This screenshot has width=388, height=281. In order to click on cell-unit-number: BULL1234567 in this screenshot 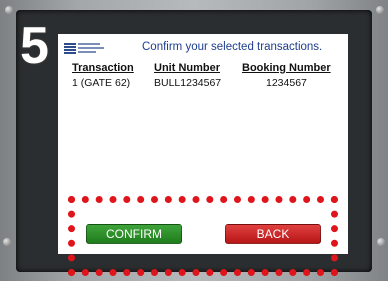, I will do `click(188, 83)`.